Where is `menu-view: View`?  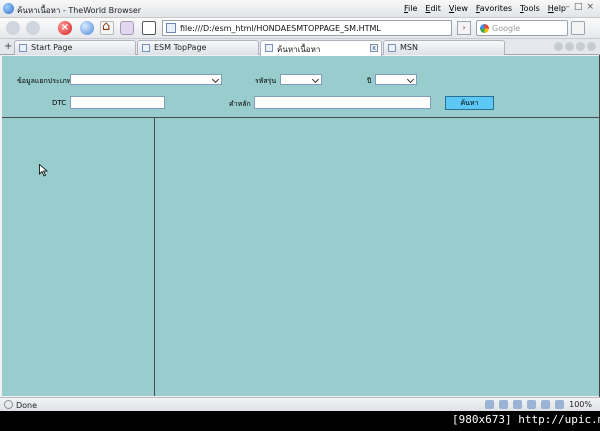 menu-view: View is located at coordinates (458, 8).